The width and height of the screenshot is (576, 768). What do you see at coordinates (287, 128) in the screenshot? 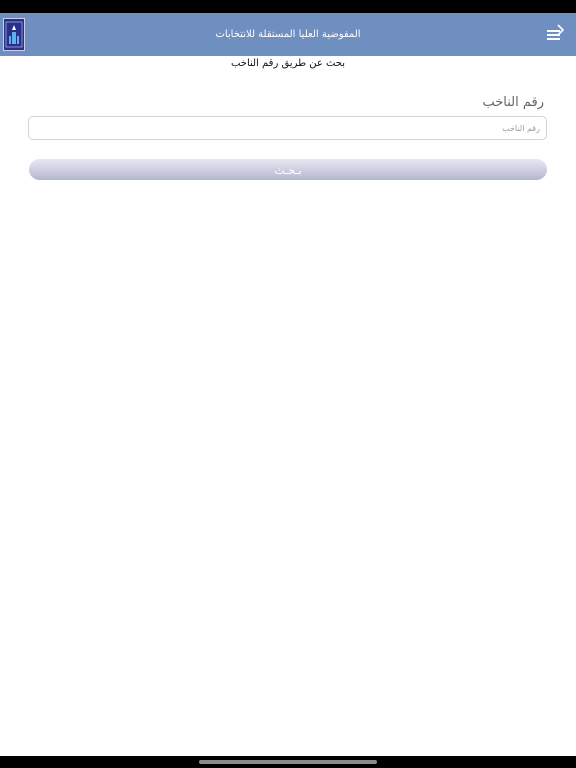
I see `voter-number-input` at bounding box center [287, 128].